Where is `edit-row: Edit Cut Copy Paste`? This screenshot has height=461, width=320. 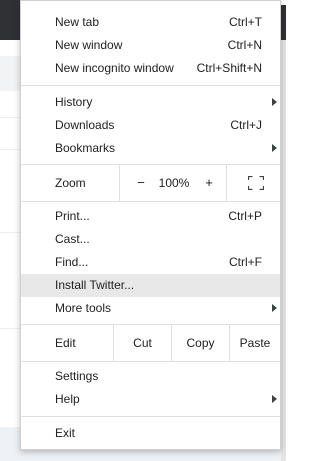
edit-row: Edit Cut Copy Paste is located at coordinates (150, 343).